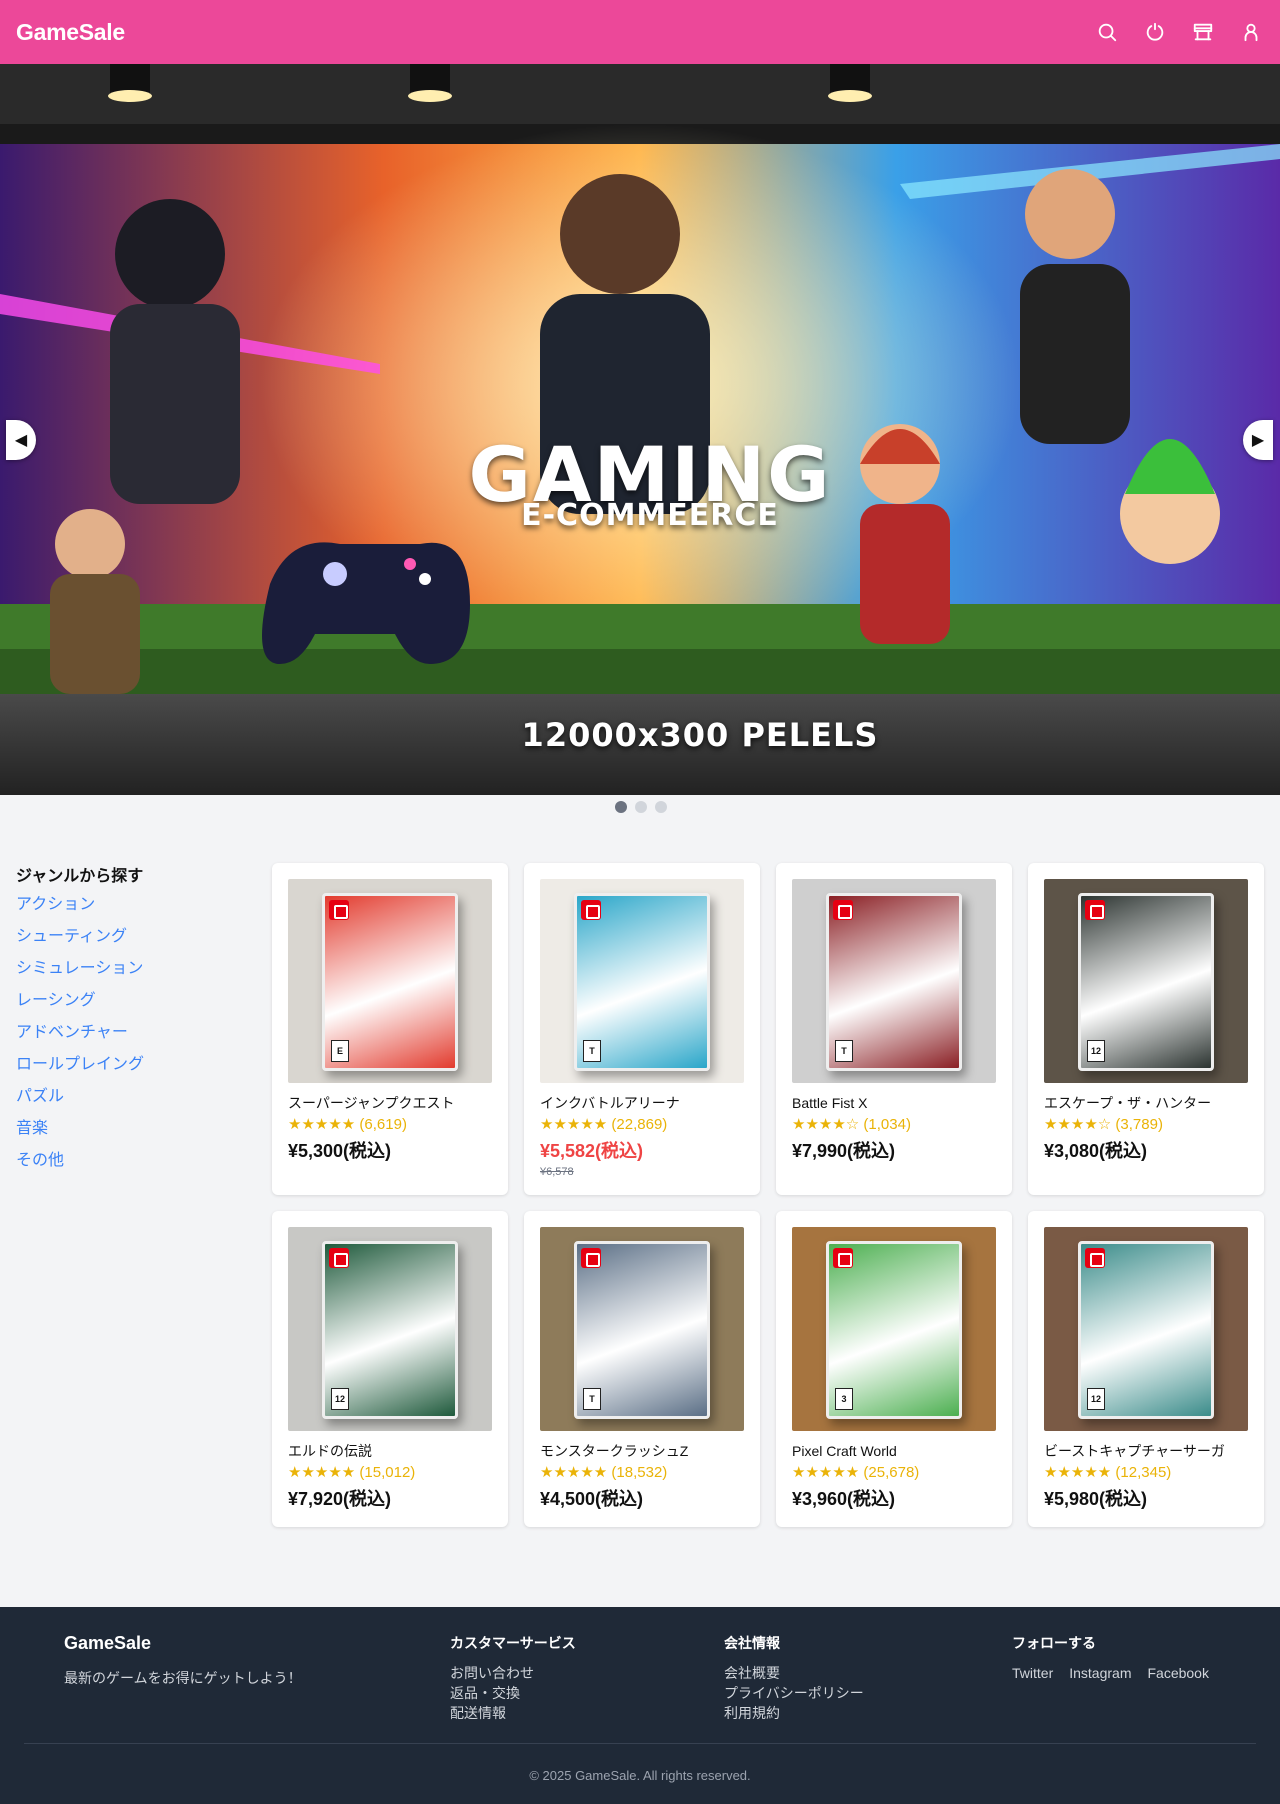  I want to click on footer-link-facebook: Facebook, so click(1177, 1673).